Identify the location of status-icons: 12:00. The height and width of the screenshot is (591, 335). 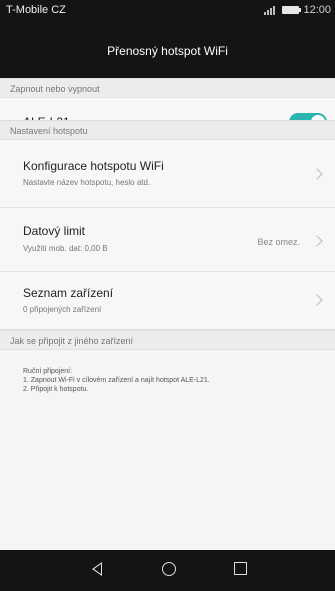
(297, 10).